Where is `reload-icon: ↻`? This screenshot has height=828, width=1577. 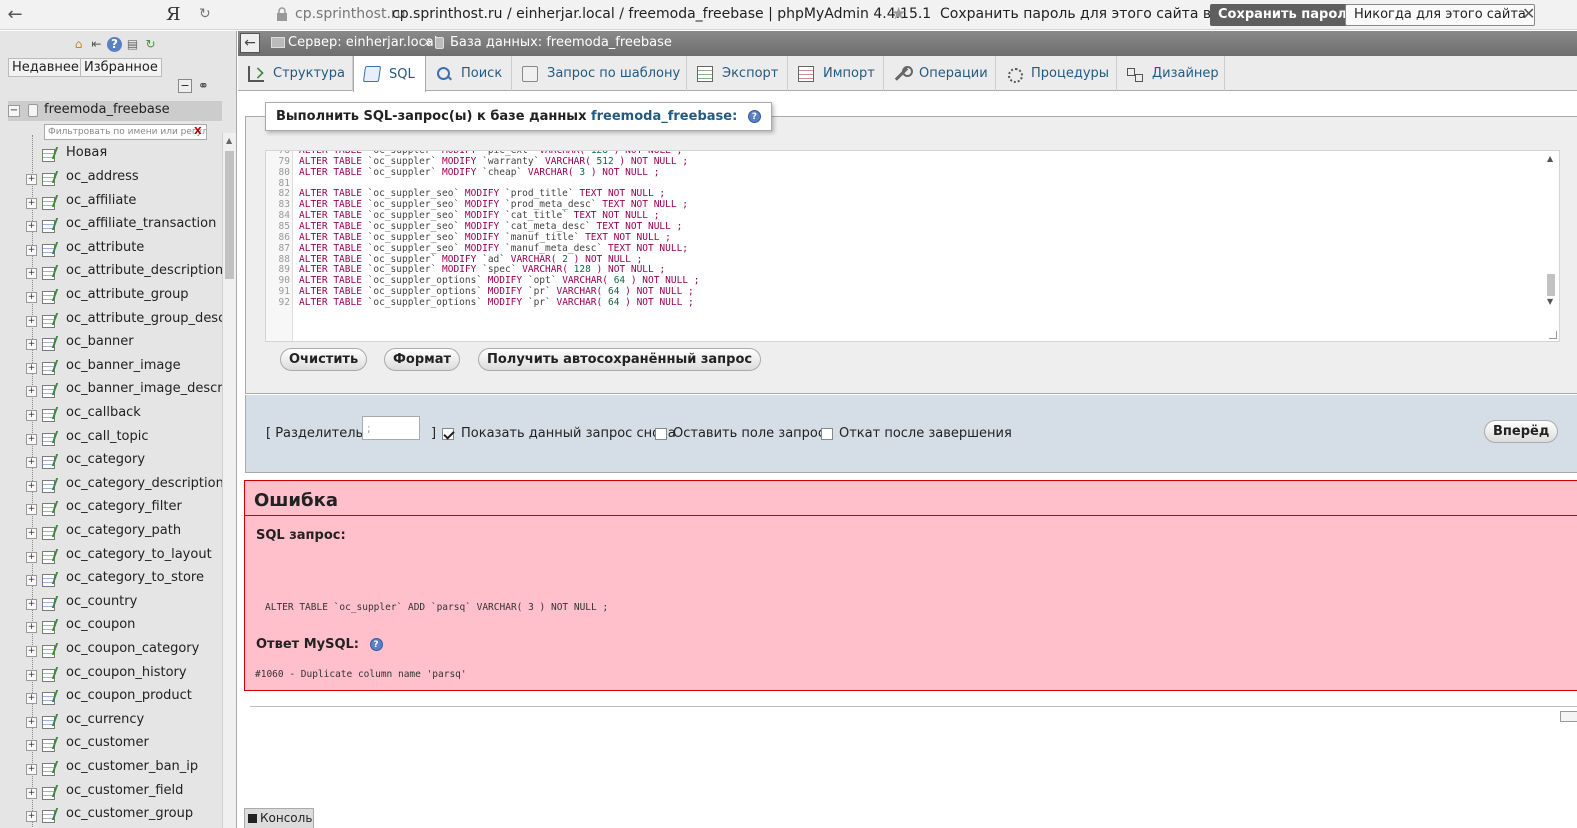
reload-icon: ↻ is located at coordinates (205, 14).